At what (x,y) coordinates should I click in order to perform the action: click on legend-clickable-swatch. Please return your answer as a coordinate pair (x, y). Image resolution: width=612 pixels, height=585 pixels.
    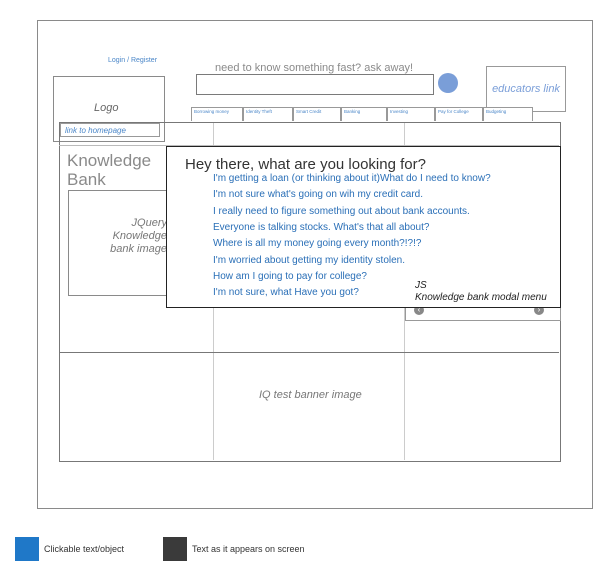
    Looking at the image, I should click on (27, 549).